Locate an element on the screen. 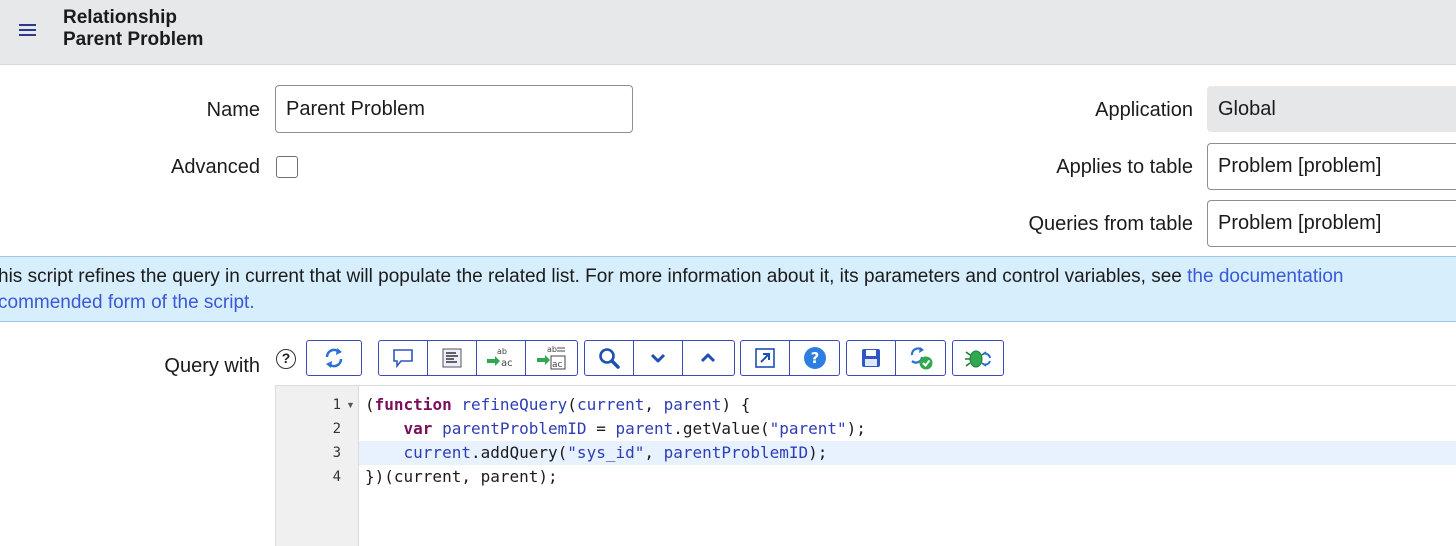 This screenshot has height=546, width=1456. code-line: })(current, parent); is located at coordinates (461, 476).